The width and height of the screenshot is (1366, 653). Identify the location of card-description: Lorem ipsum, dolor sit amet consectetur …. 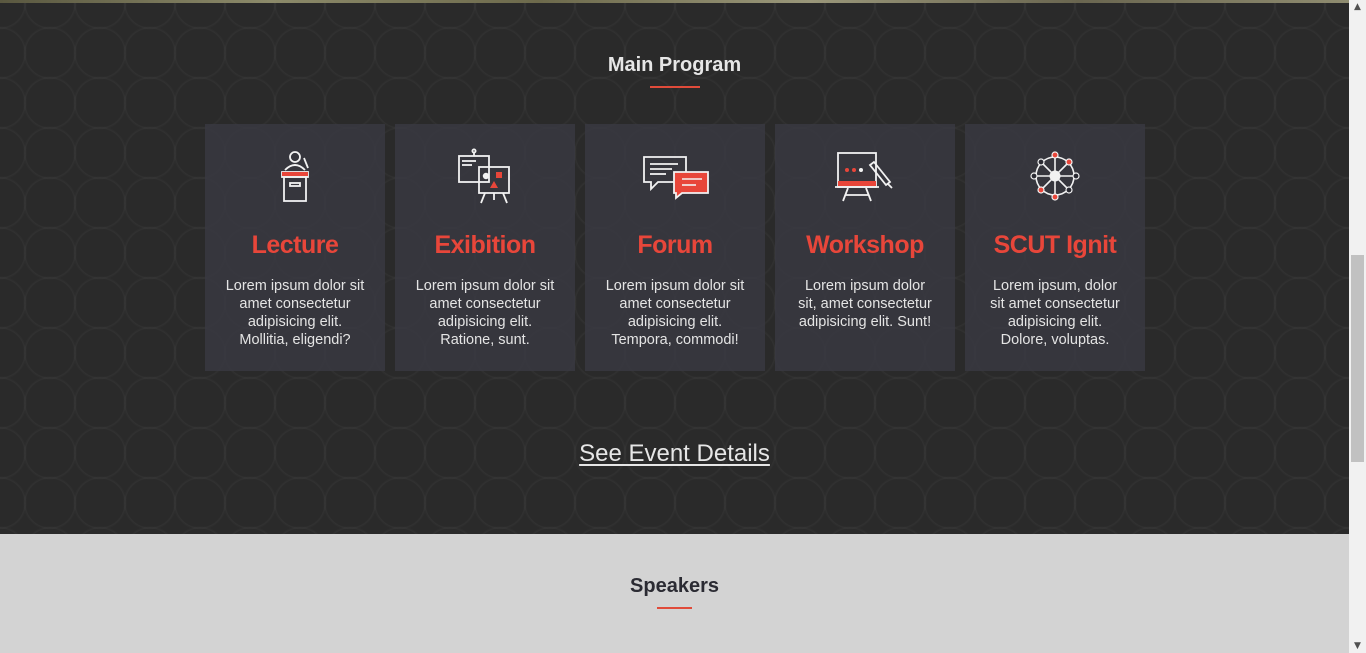
(1055, 313).